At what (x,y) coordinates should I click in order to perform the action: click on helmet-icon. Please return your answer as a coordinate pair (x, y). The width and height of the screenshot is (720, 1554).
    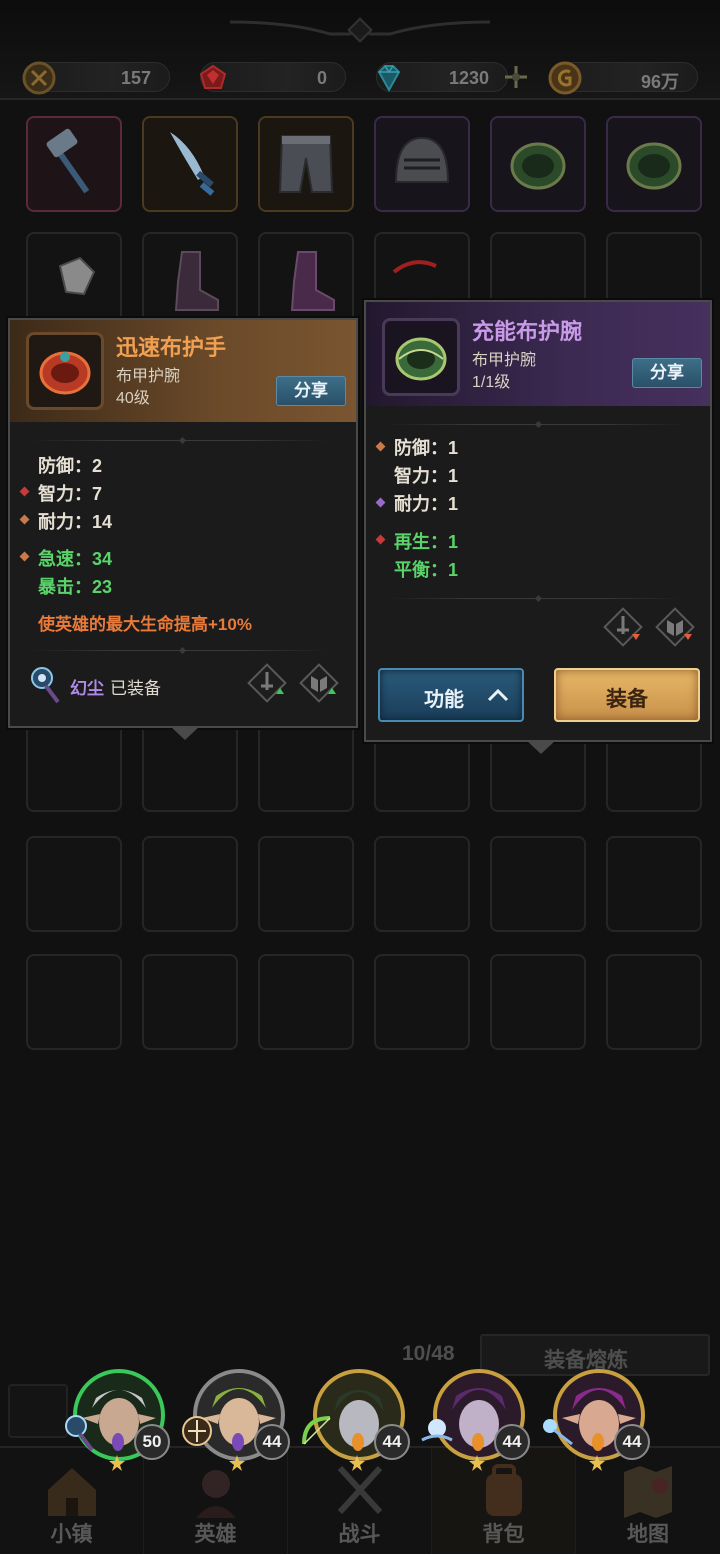
    Looking at the image, I should click on (422, 159).